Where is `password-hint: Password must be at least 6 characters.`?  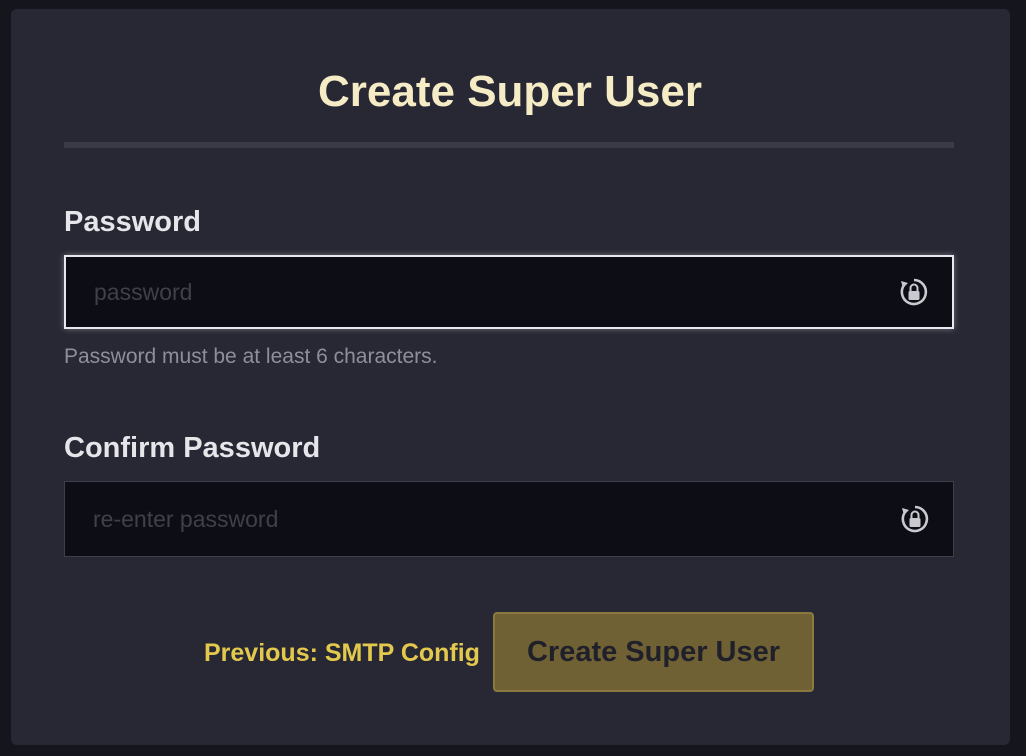 password-hint: Password must be at least 6 characters. is located at coordinates (251, 356).